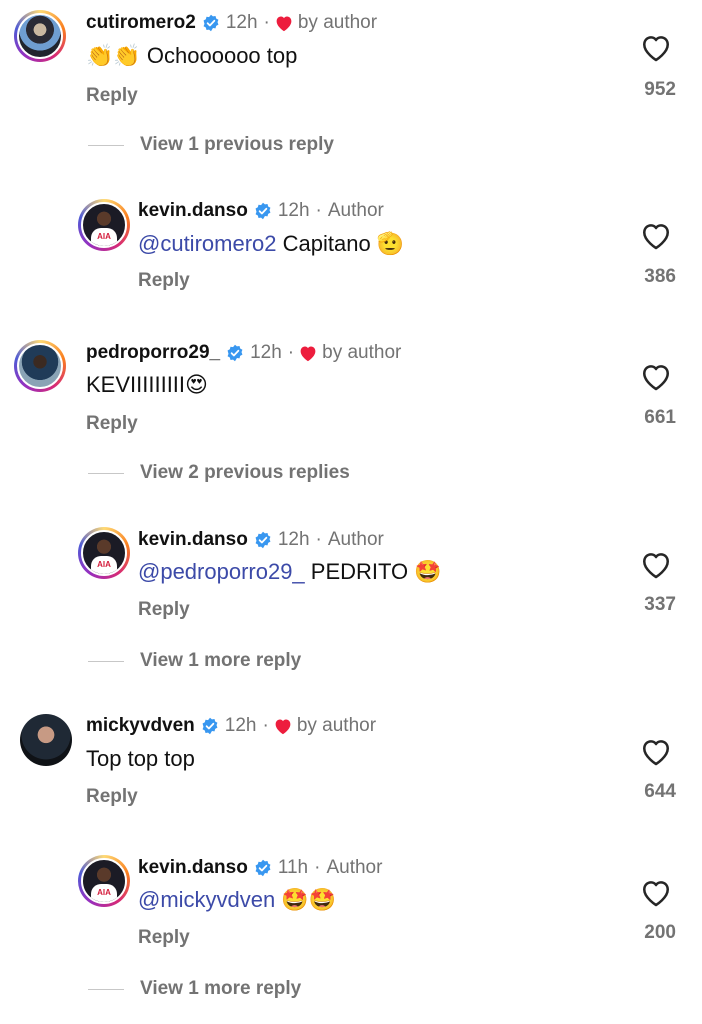 The width and height of the screenshot is (702, 1024). Describe the element at coordinates (221, 571) in the screenshot. I see `mention-link: @pedroporro29_` at that location.